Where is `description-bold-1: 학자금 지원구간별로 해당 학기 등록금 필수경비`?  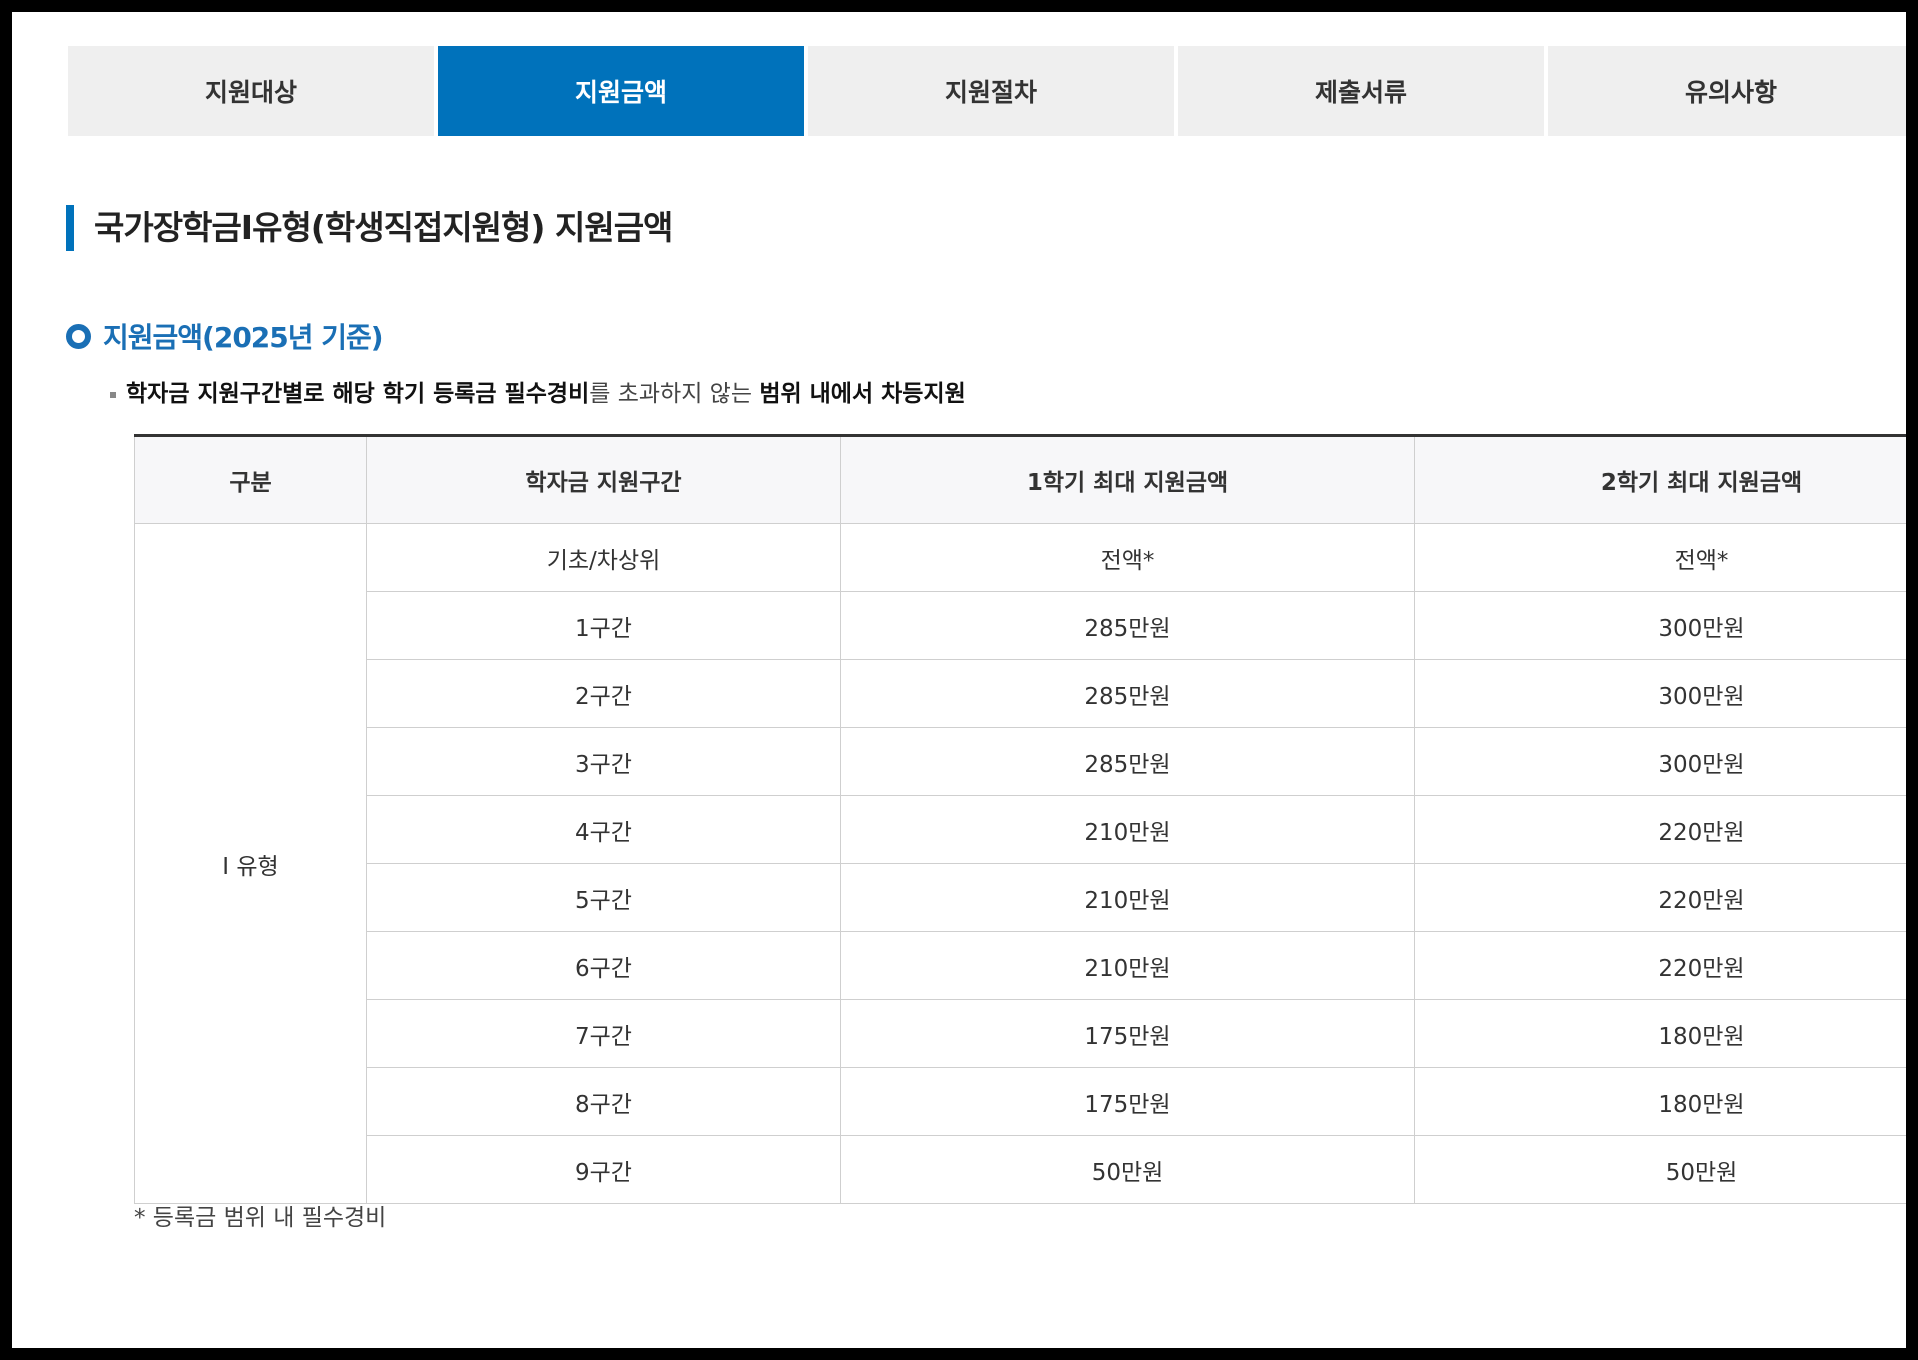 description-bold-1: 학자금 지원구간별로 해당 학기 등록금 필수경비 is located at coordinates (358, 394).